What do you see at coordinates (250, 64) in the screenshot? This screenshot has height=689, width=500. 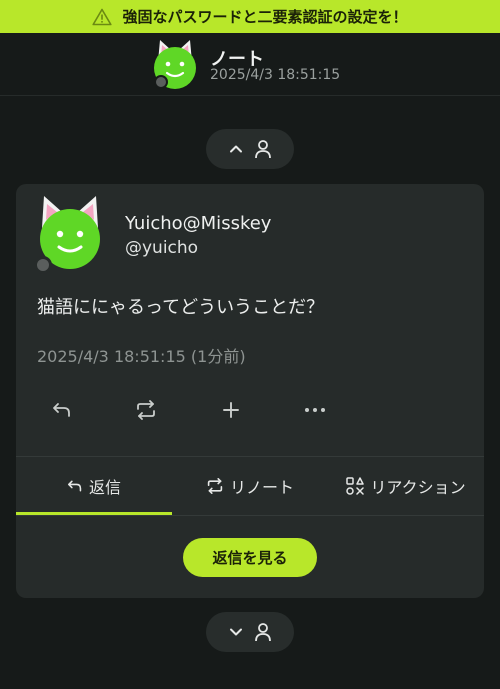 I see `page-header: ノート 2025/4/3 18:51:15` at bounding box center [250, 64].